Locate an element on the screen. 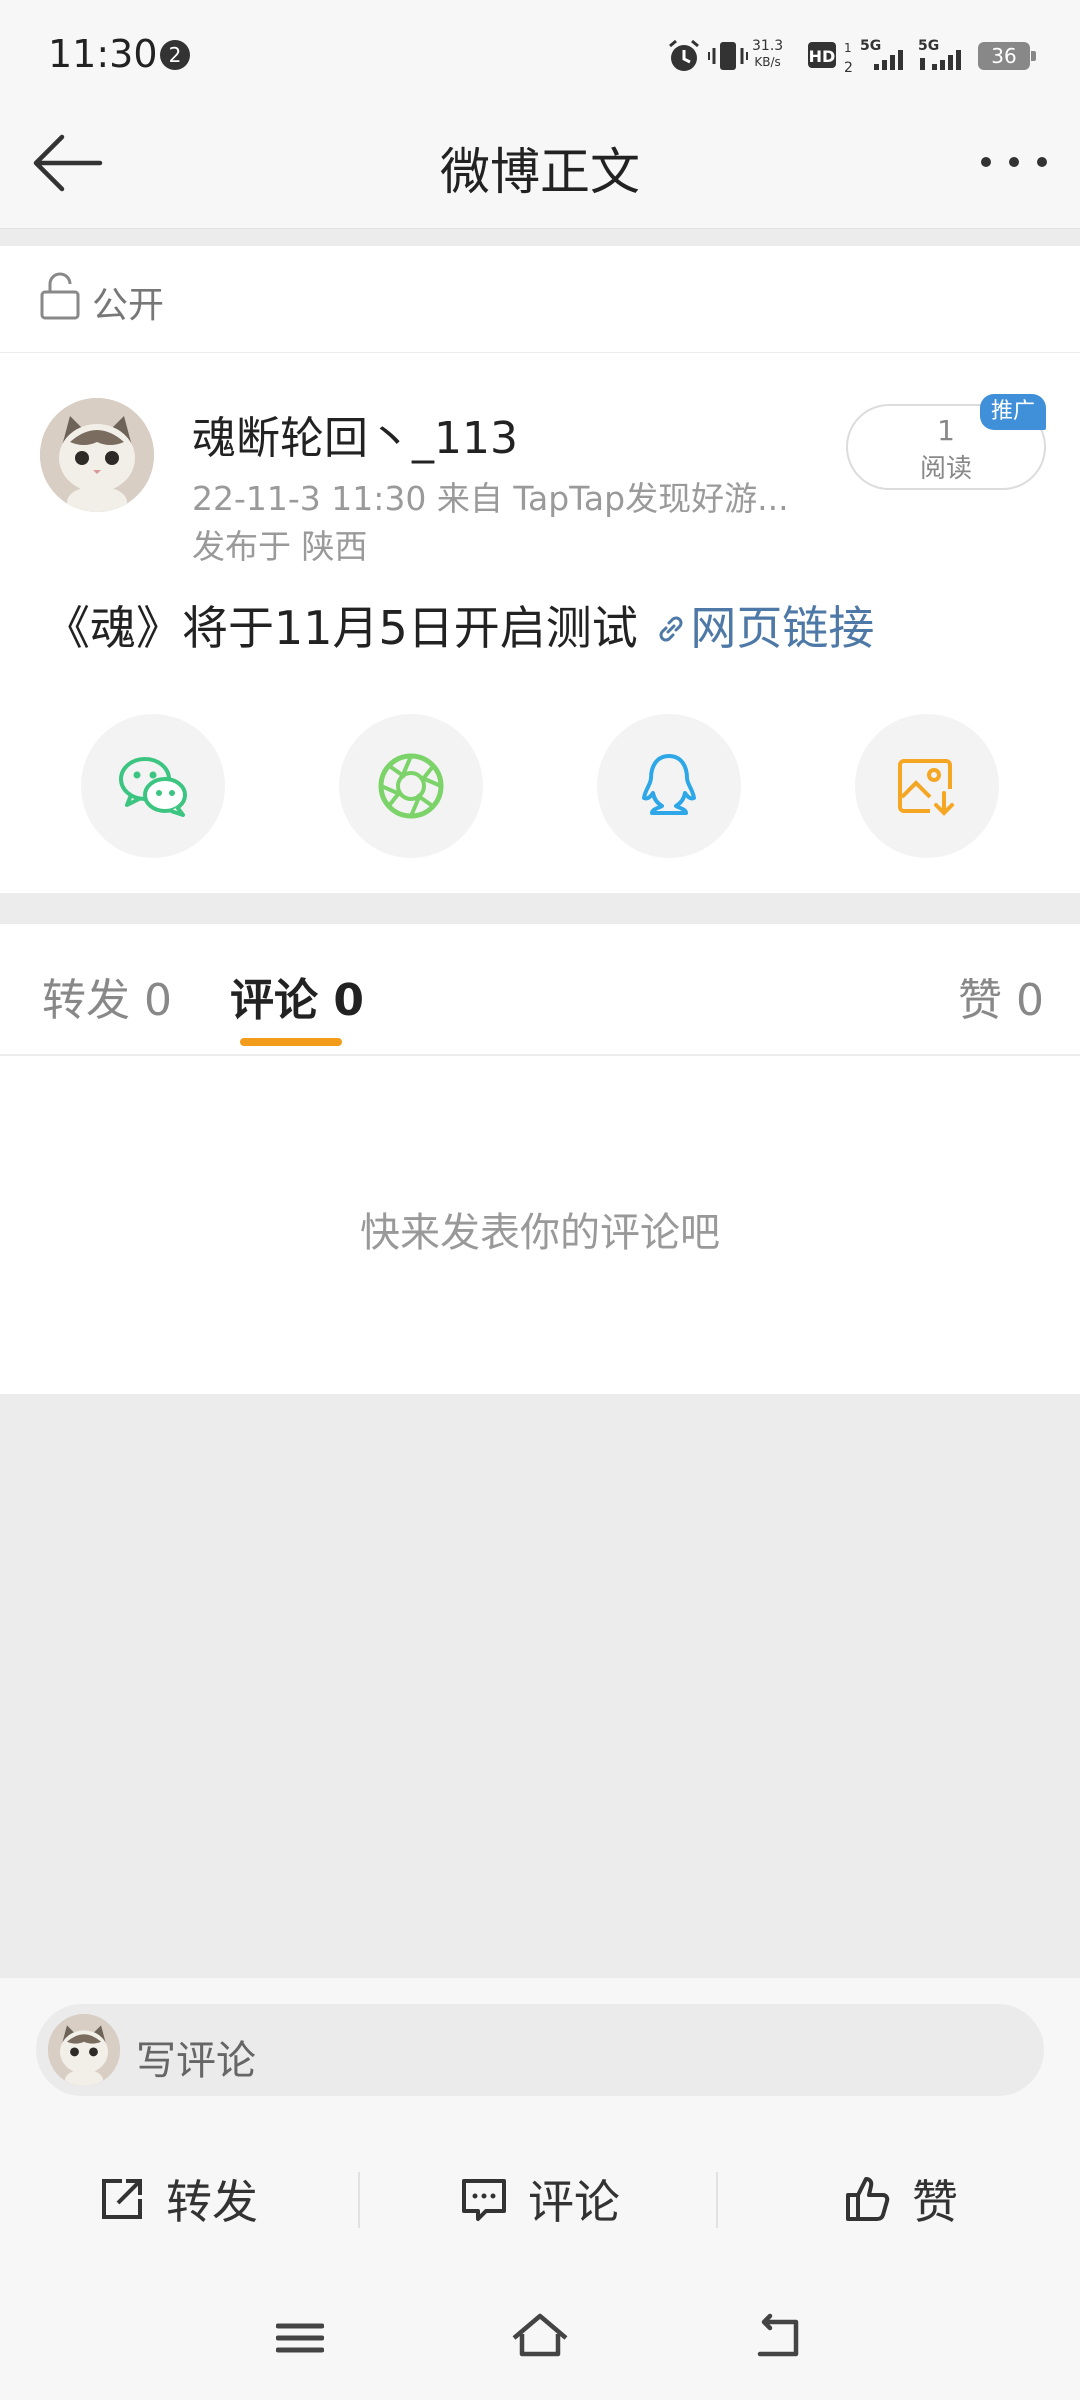 Image resolution: width=1080 pixels, height=2400 pixels. comment-button: 评论 is located at coordinates (539, 2199).